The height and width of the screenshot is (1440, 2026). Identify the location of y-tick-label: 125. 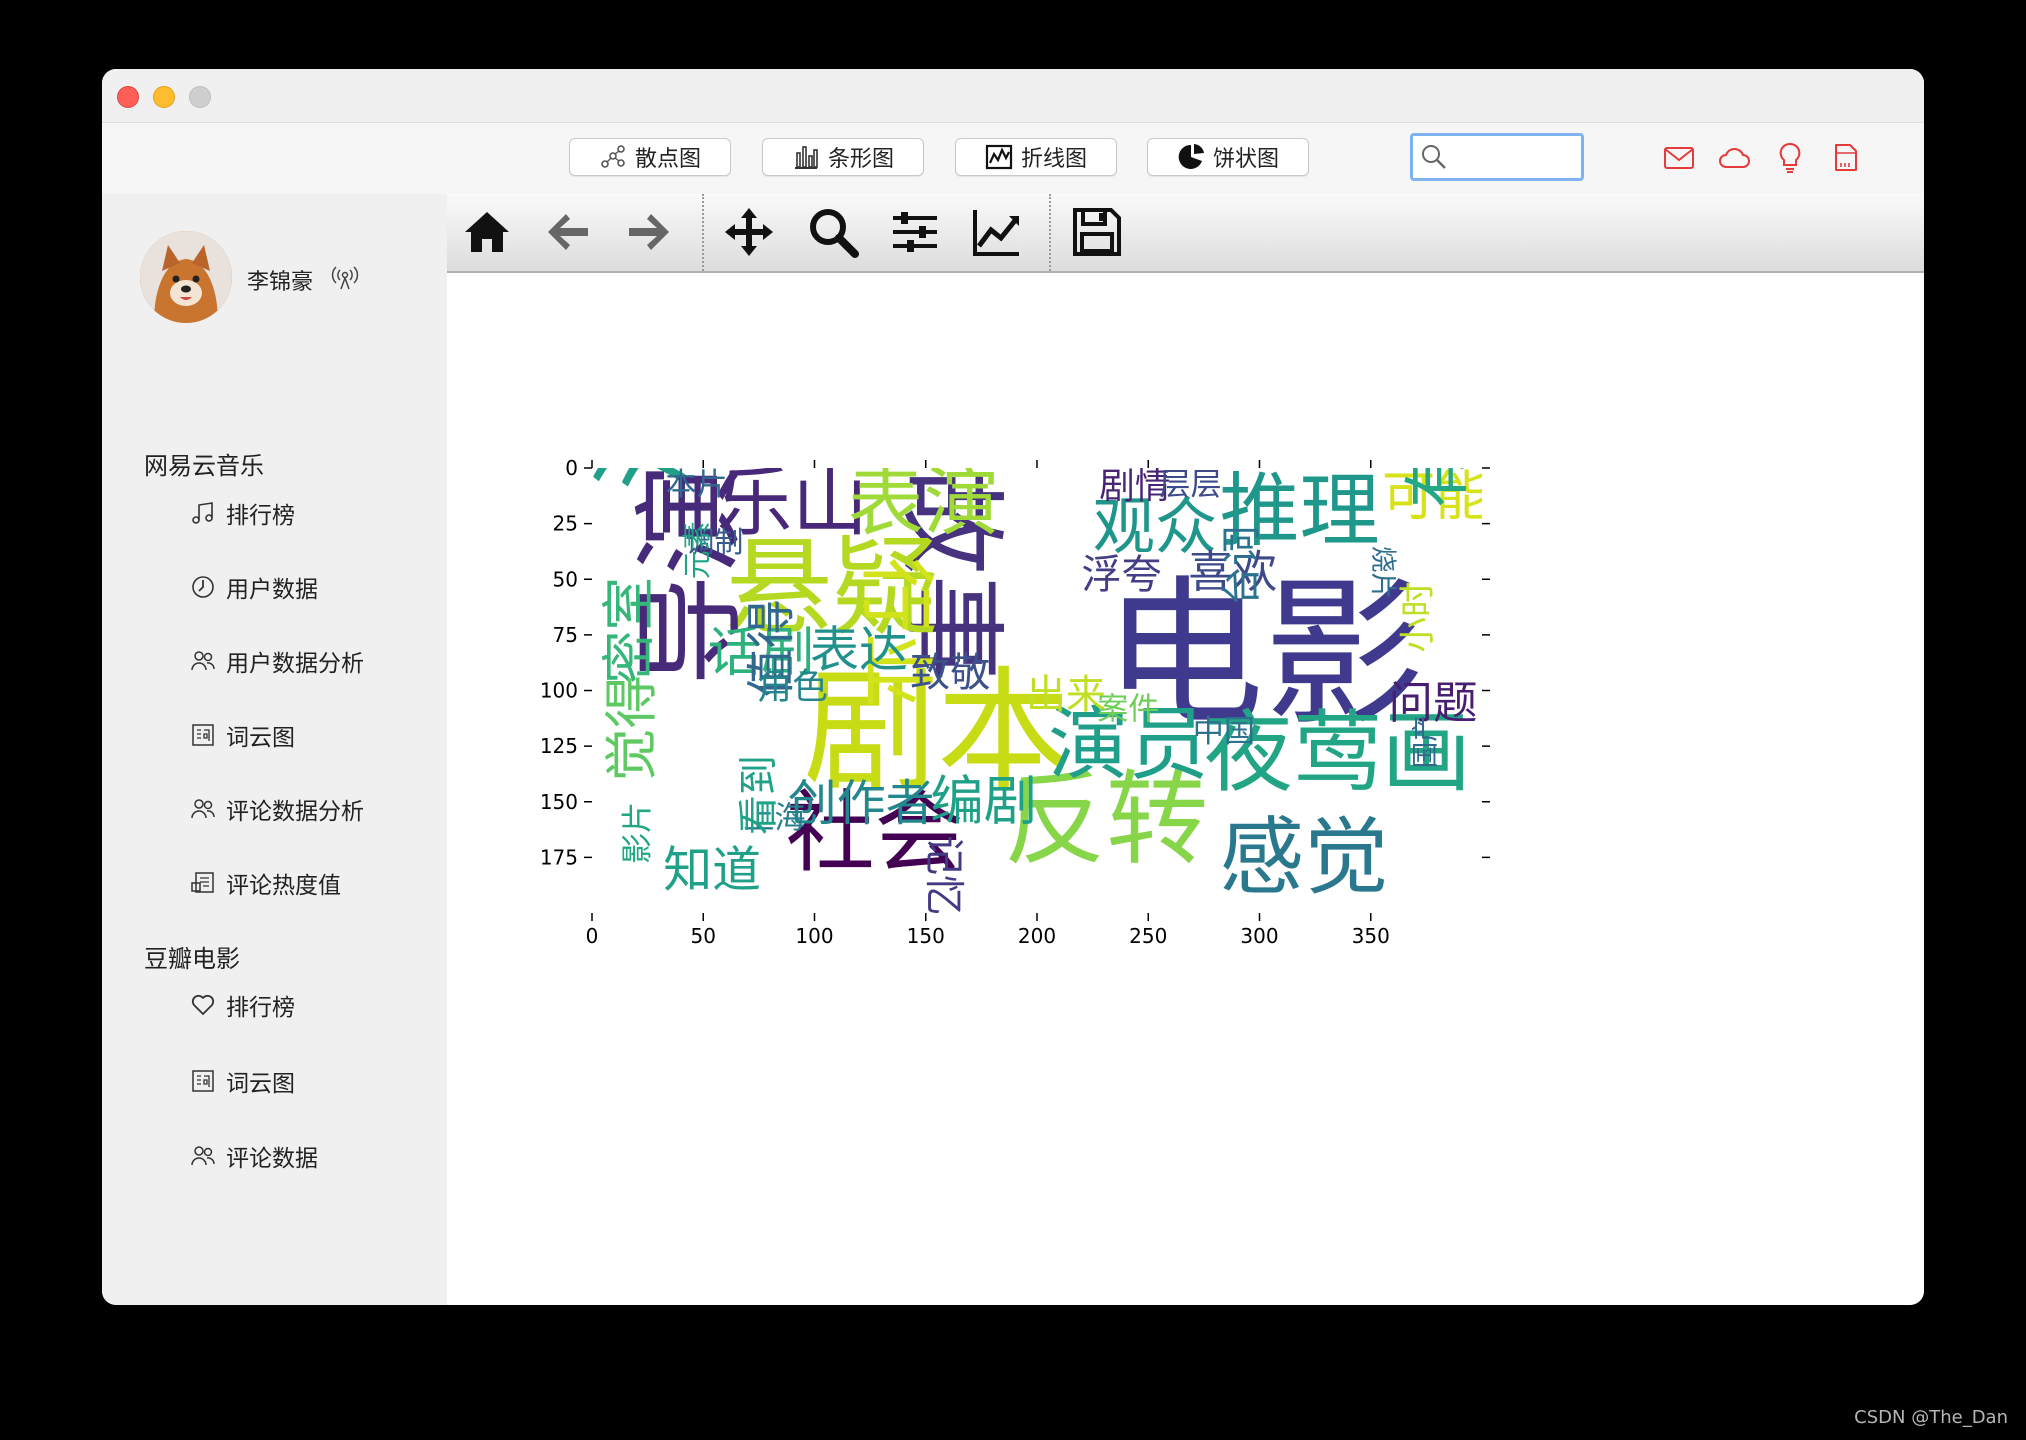
(559, 746).